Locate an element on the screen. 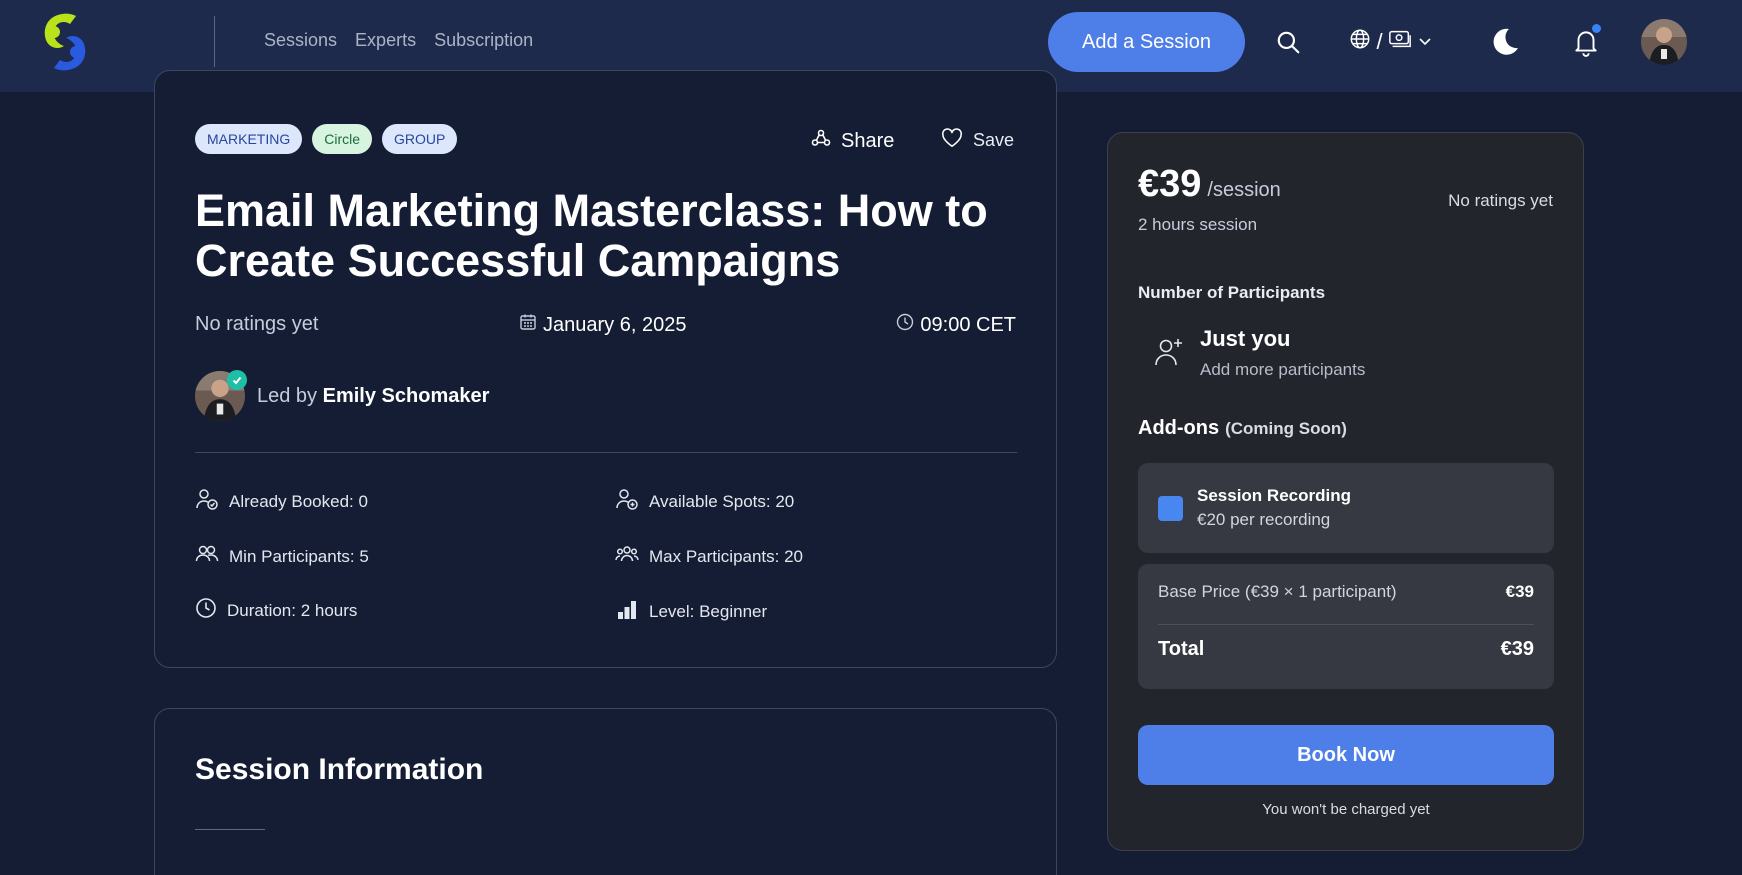  booking-ratings: No ratings yet is located at coordinates (1500, 200).